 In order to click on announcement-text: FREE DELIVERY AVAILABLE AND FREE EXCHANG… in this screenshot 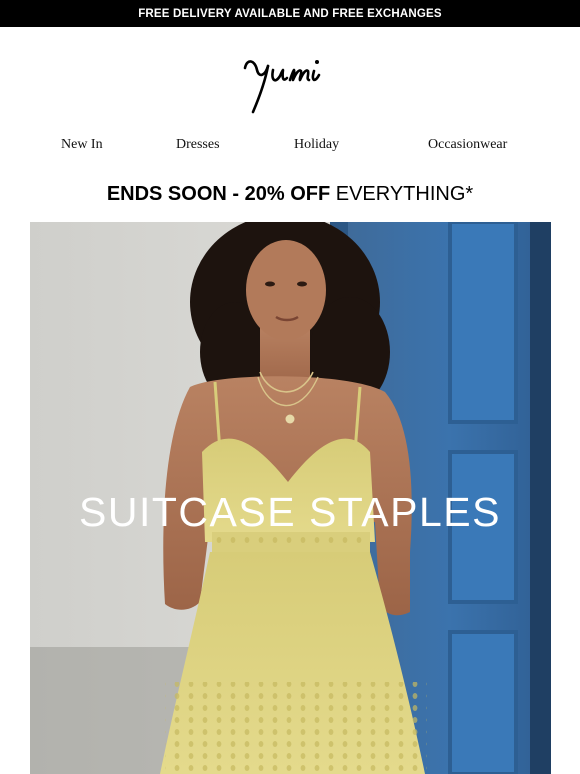, I will do `click(290, 13)`.